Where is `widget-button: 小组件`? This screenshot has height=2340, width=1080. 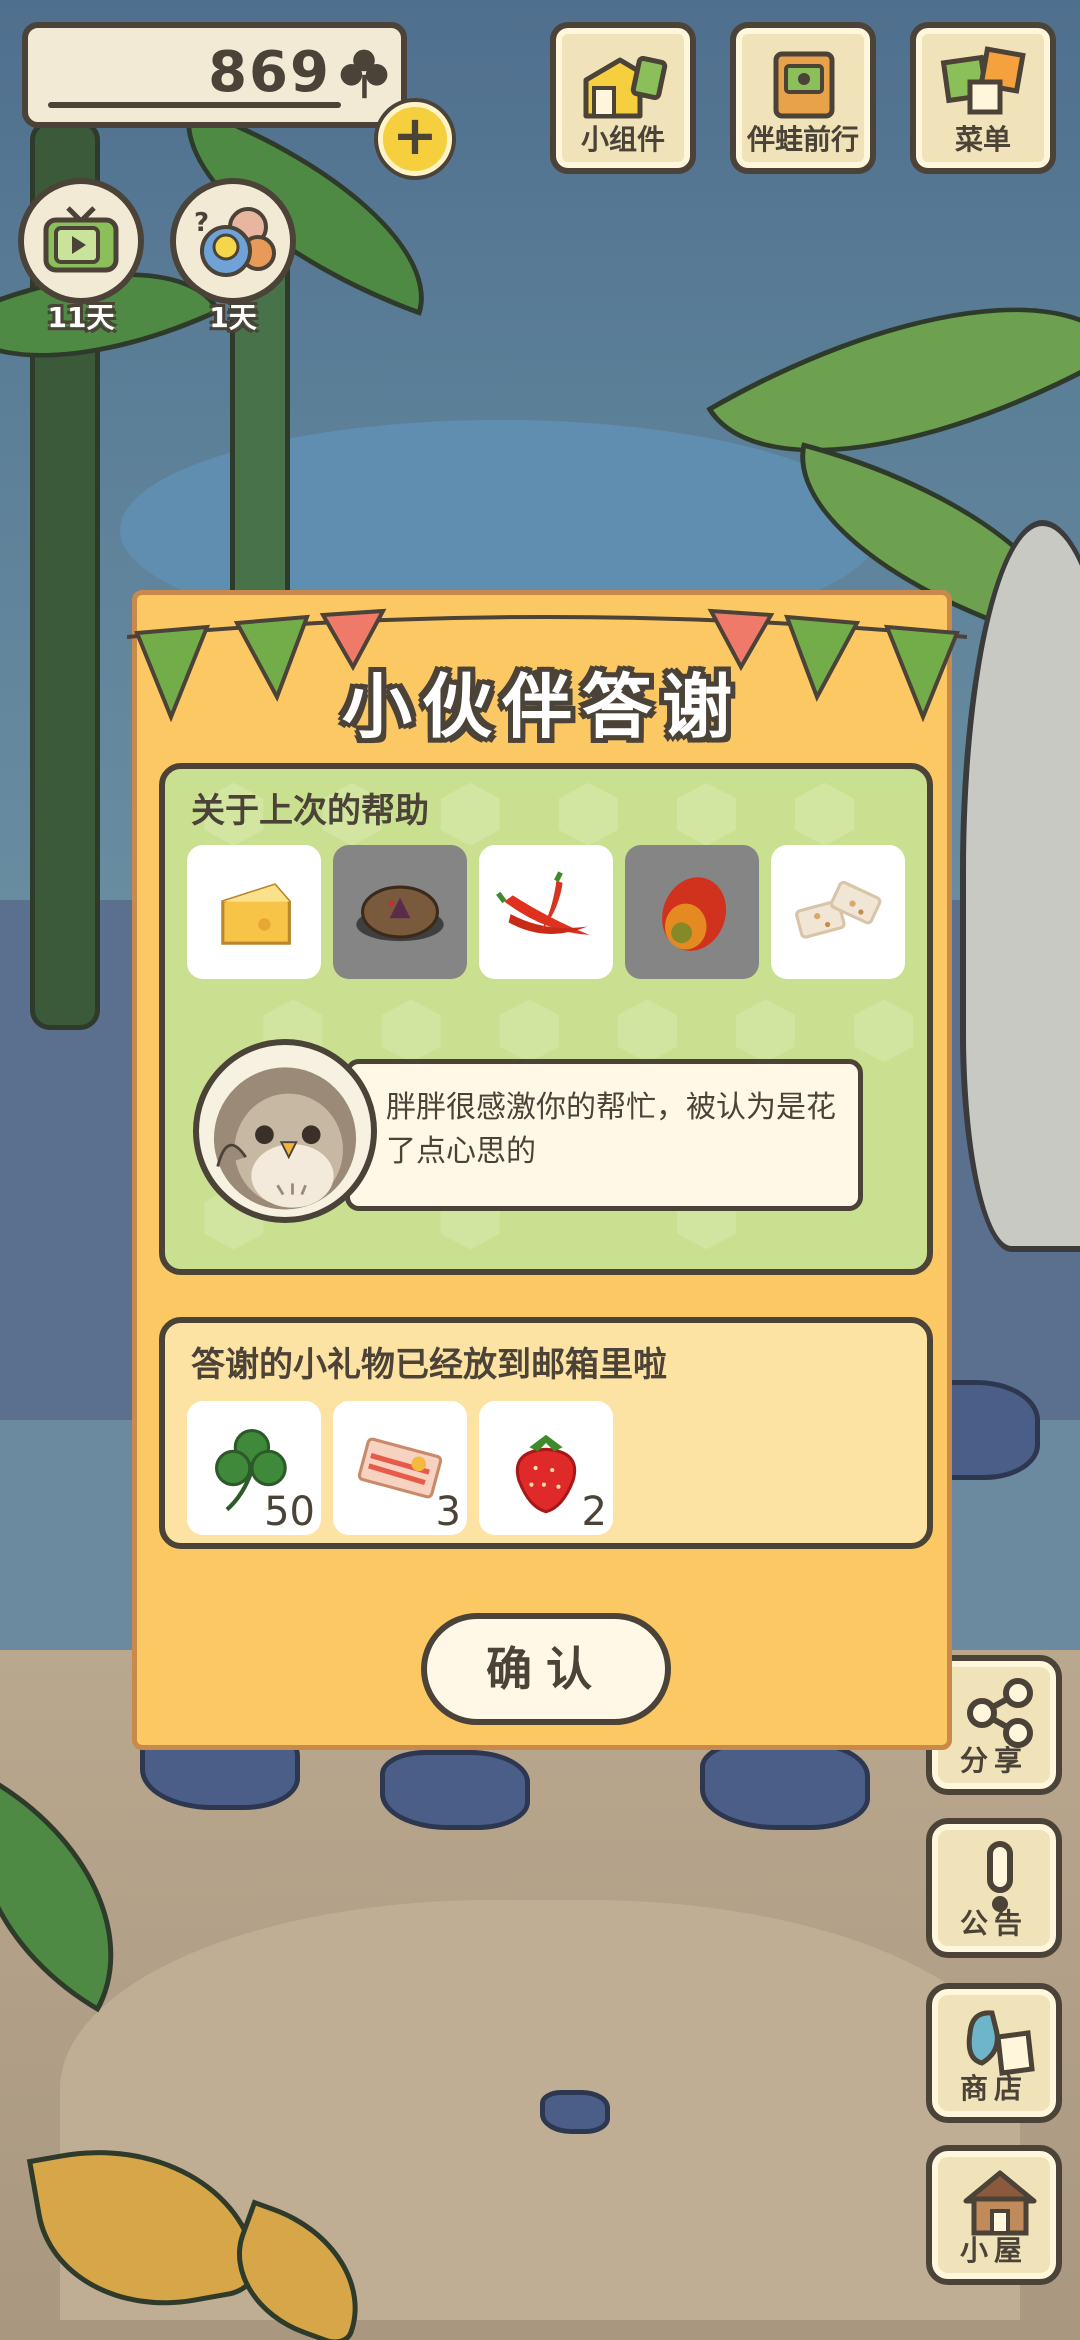
widget-button: 小组件 is located at coordinates (623, 98).